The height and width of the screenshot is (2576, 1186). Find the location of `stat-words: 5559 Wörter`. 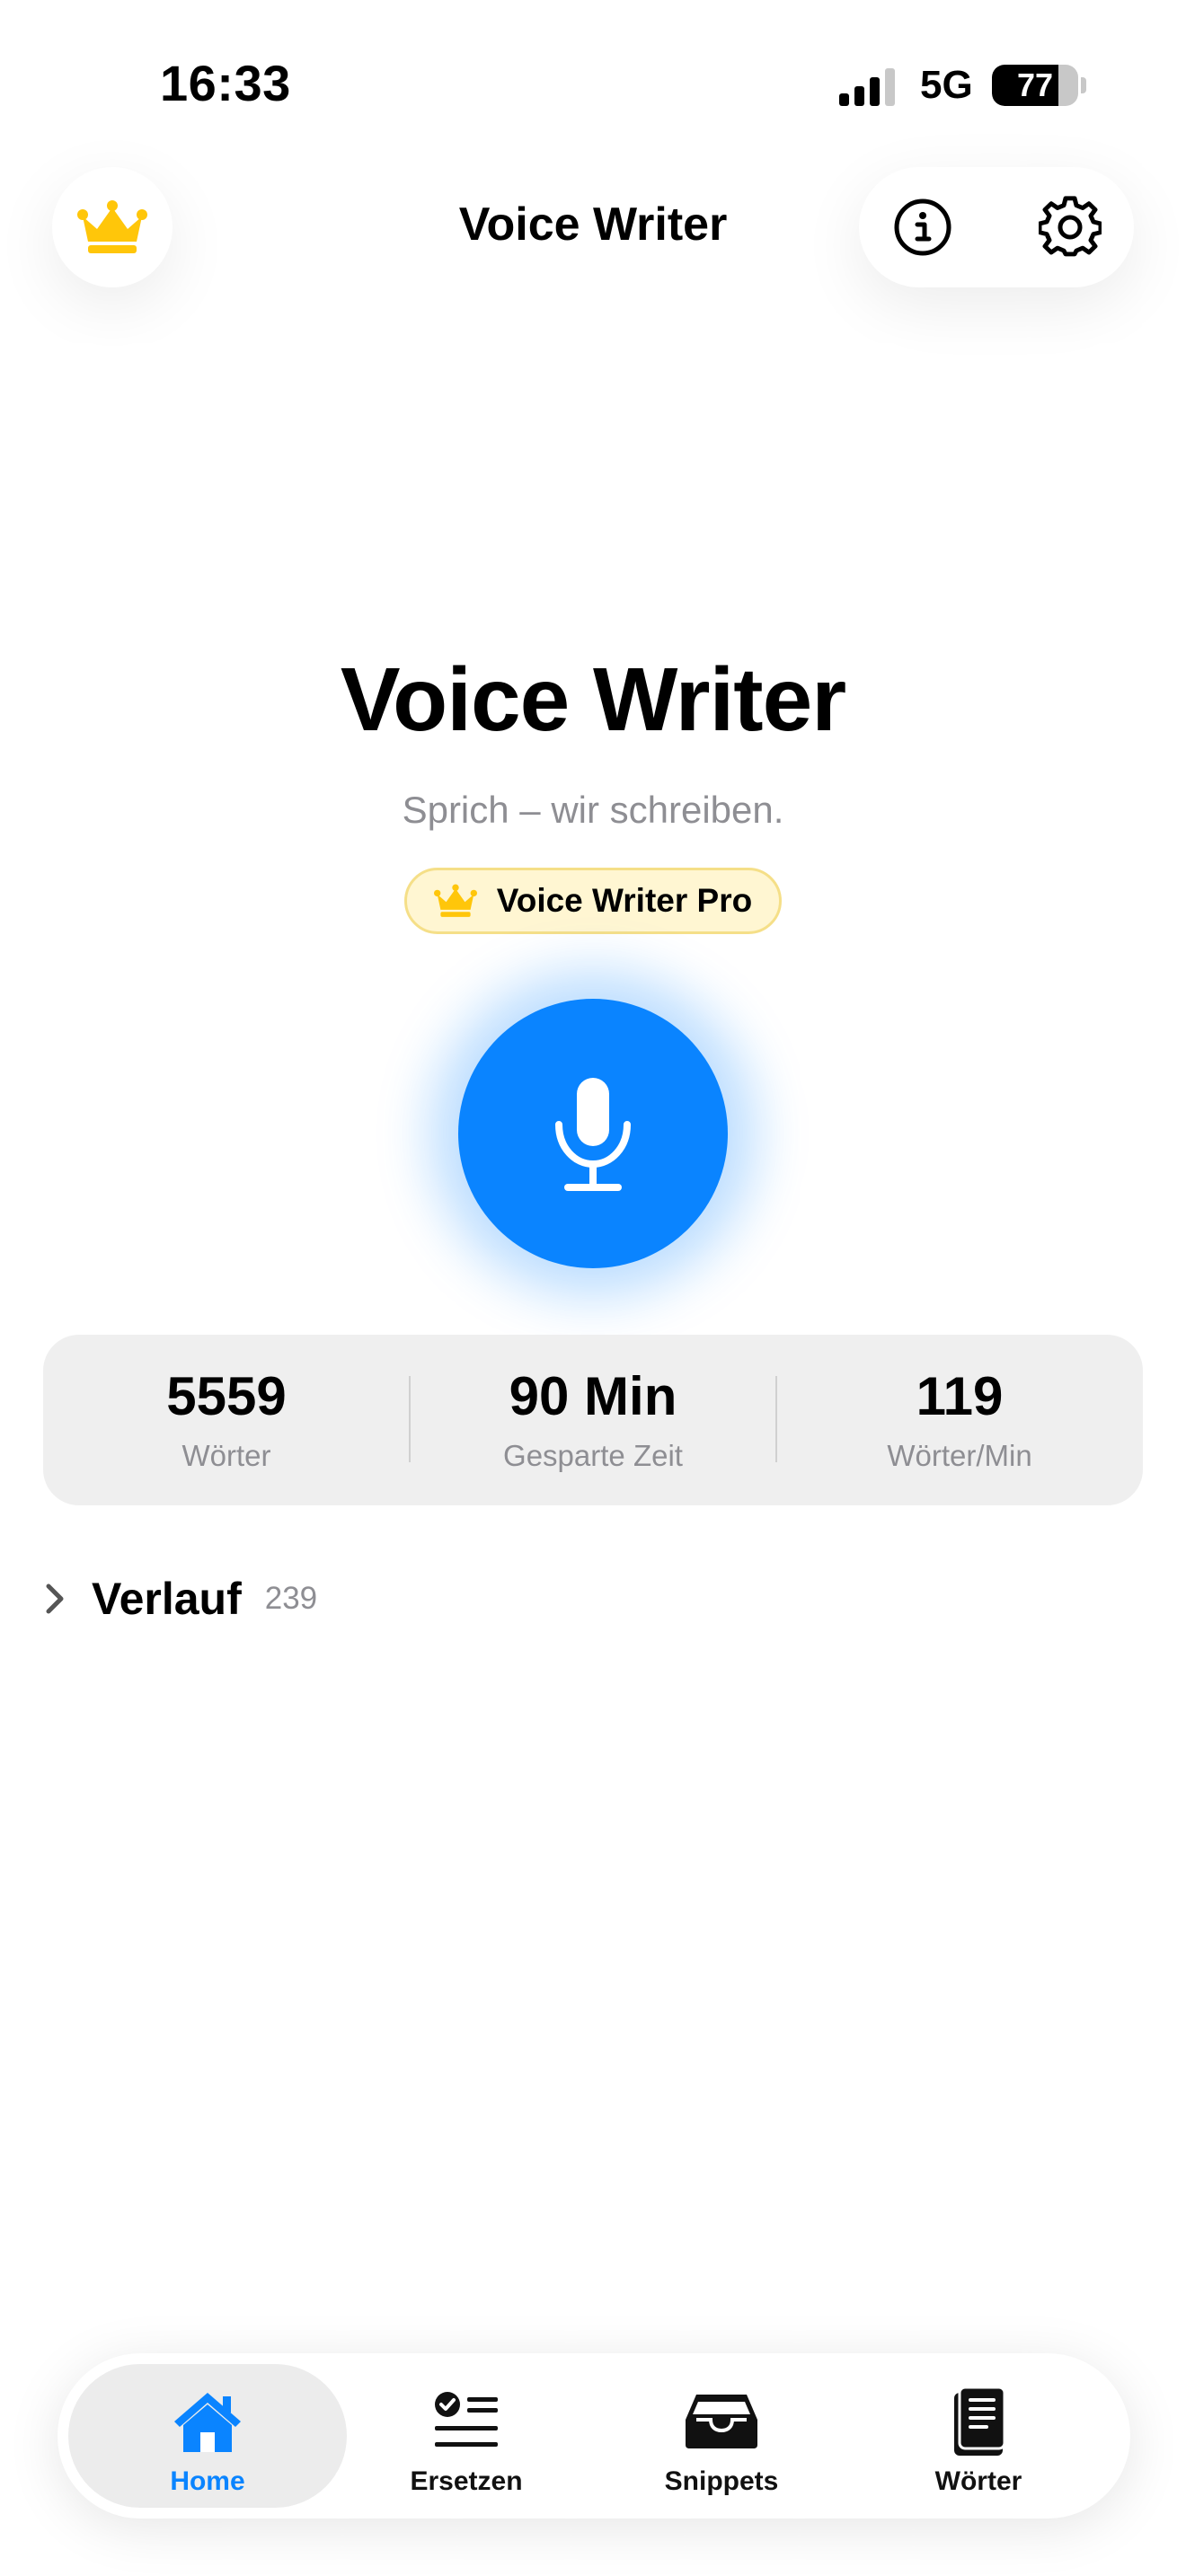

stat-words: 5559 Wörter is located at coordinates (226, 1420).